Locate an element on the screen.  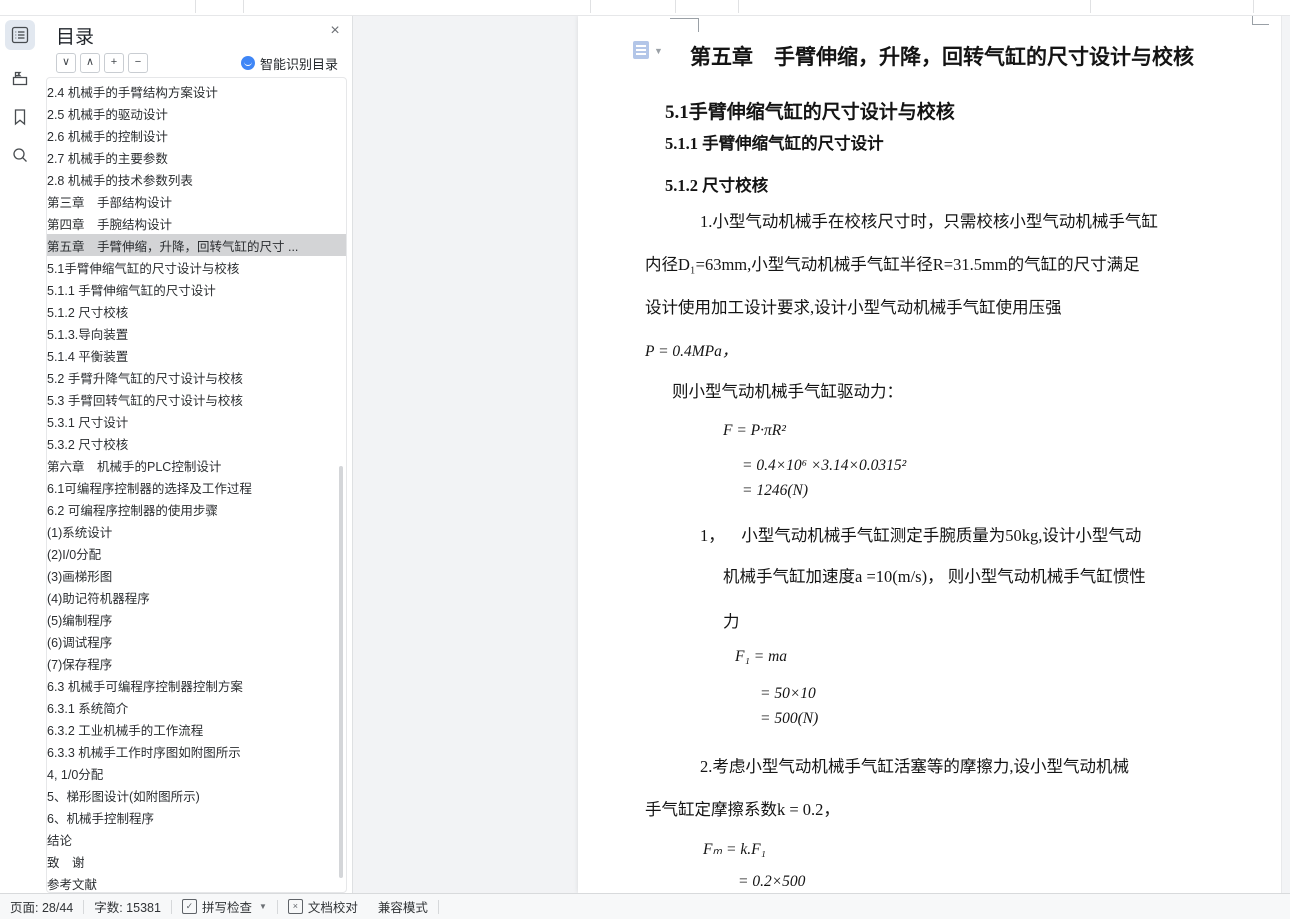
toc-item-label: 5.1.4 平衡装置 is located at coordinates (88, 356).